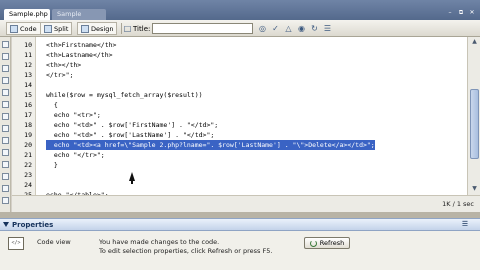  What do you see at coordinates (301, 28) in the screenshot?
I see `preview-icon: ◉` at bounding box center [301, 28].